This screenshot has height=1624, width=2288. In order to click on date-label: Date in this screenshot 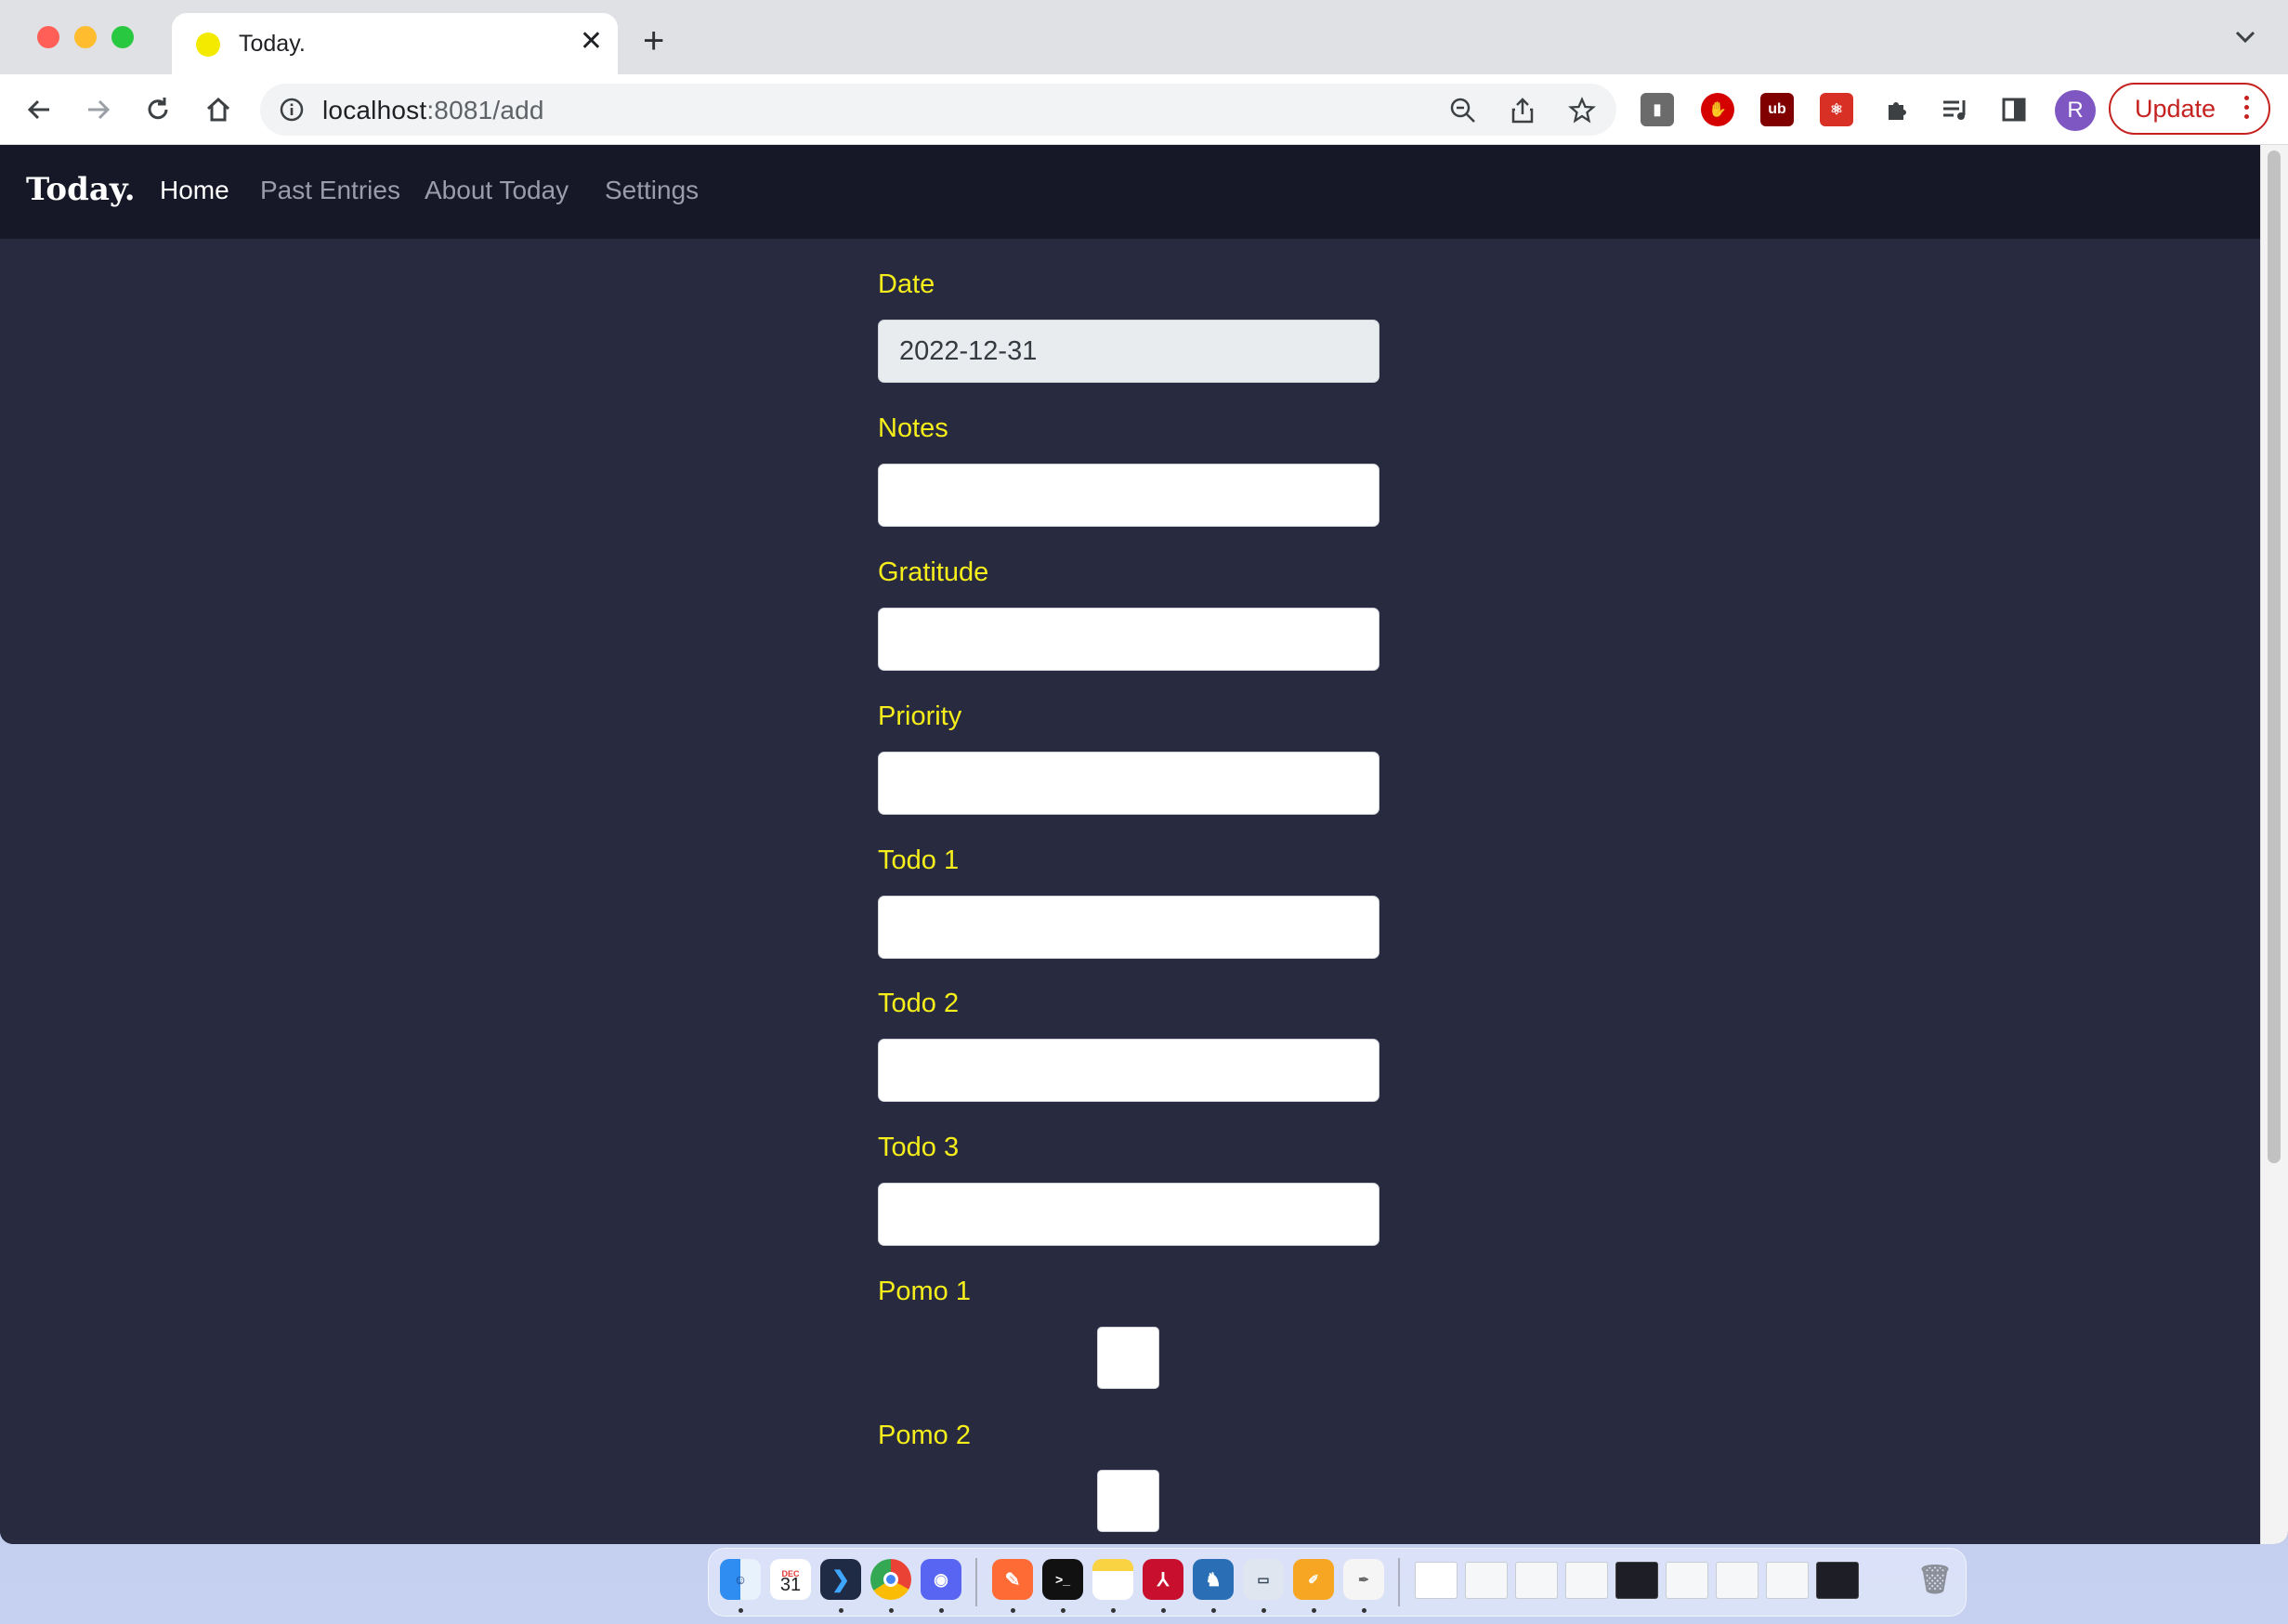, I will do `click(906, 284)`.